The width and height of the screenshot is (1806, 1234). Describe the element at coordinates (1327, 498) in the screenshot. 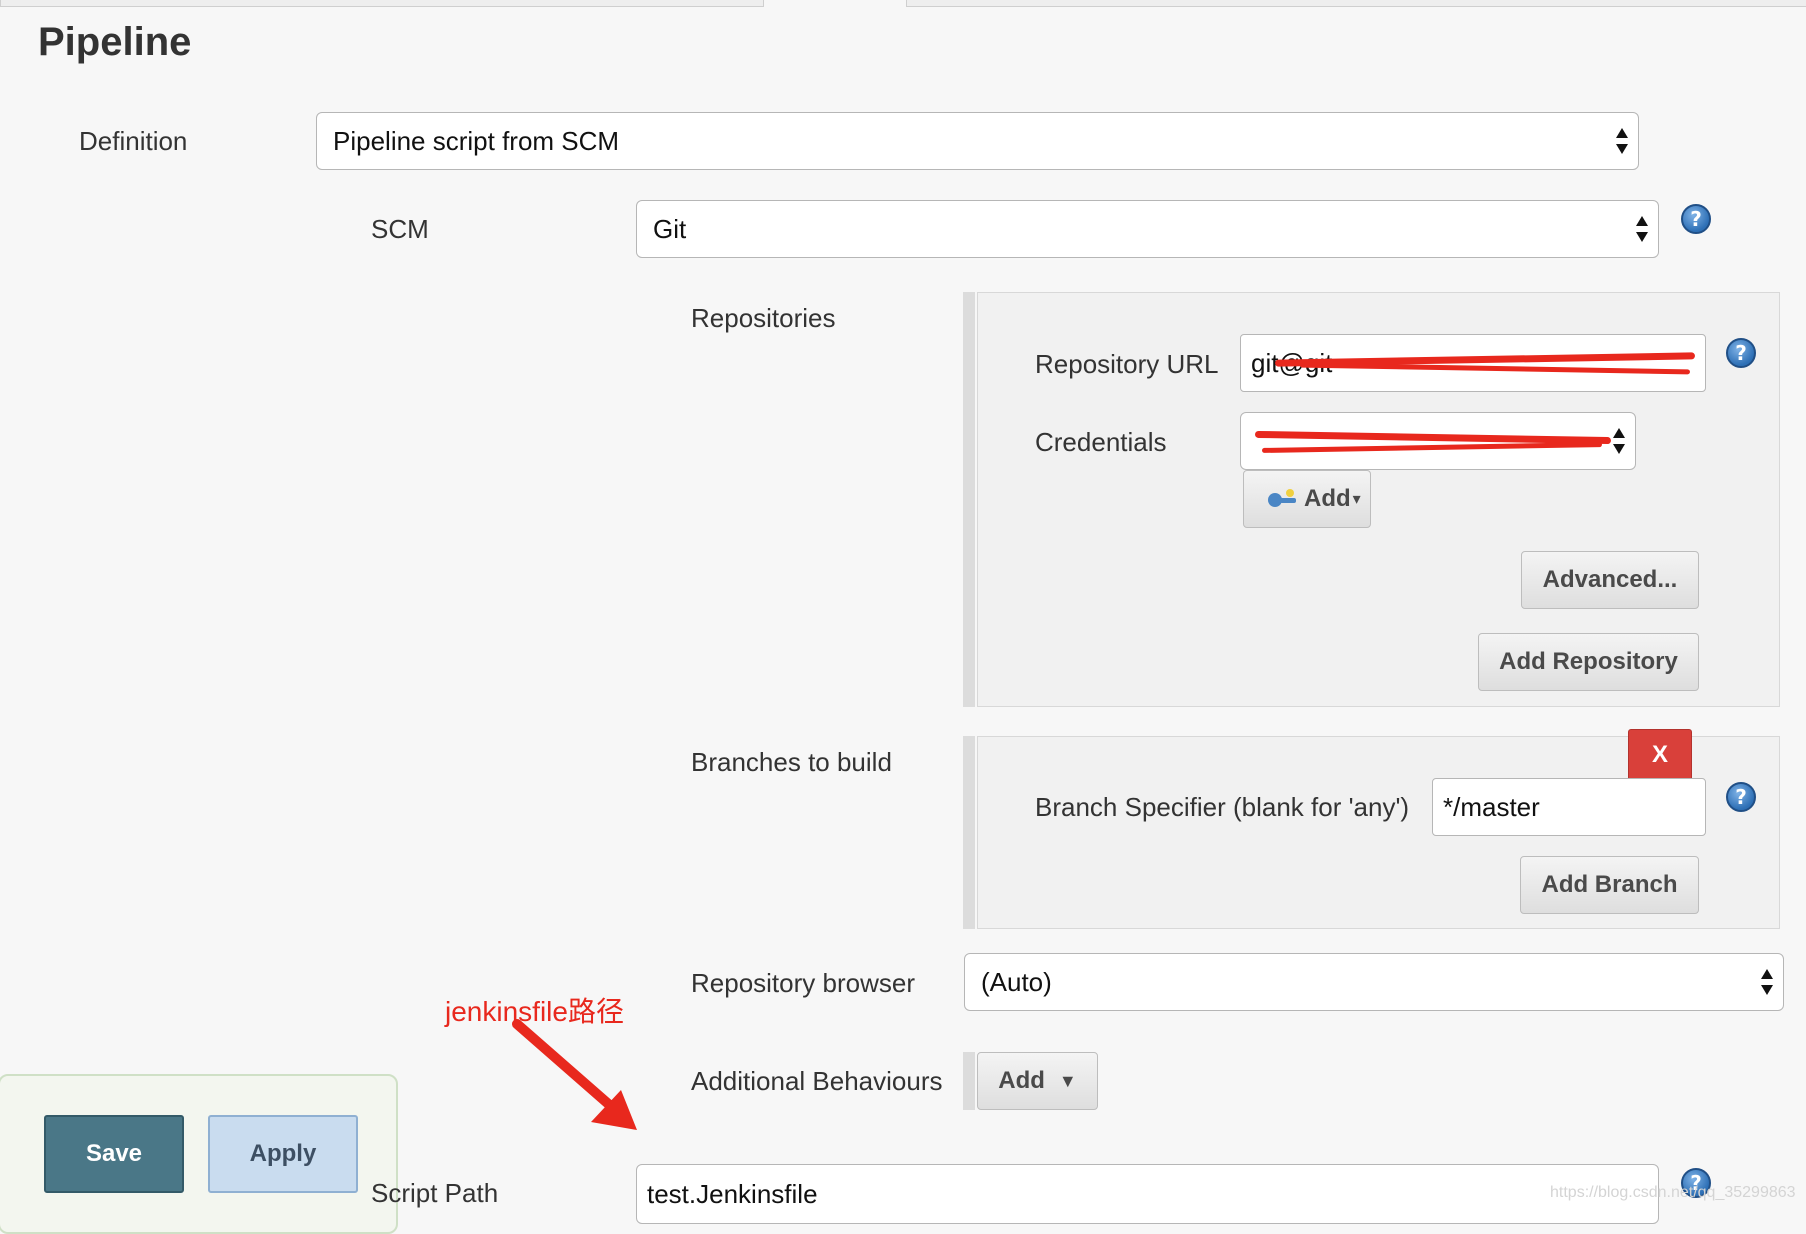

I see `credentials-add-label: Add` at that location.